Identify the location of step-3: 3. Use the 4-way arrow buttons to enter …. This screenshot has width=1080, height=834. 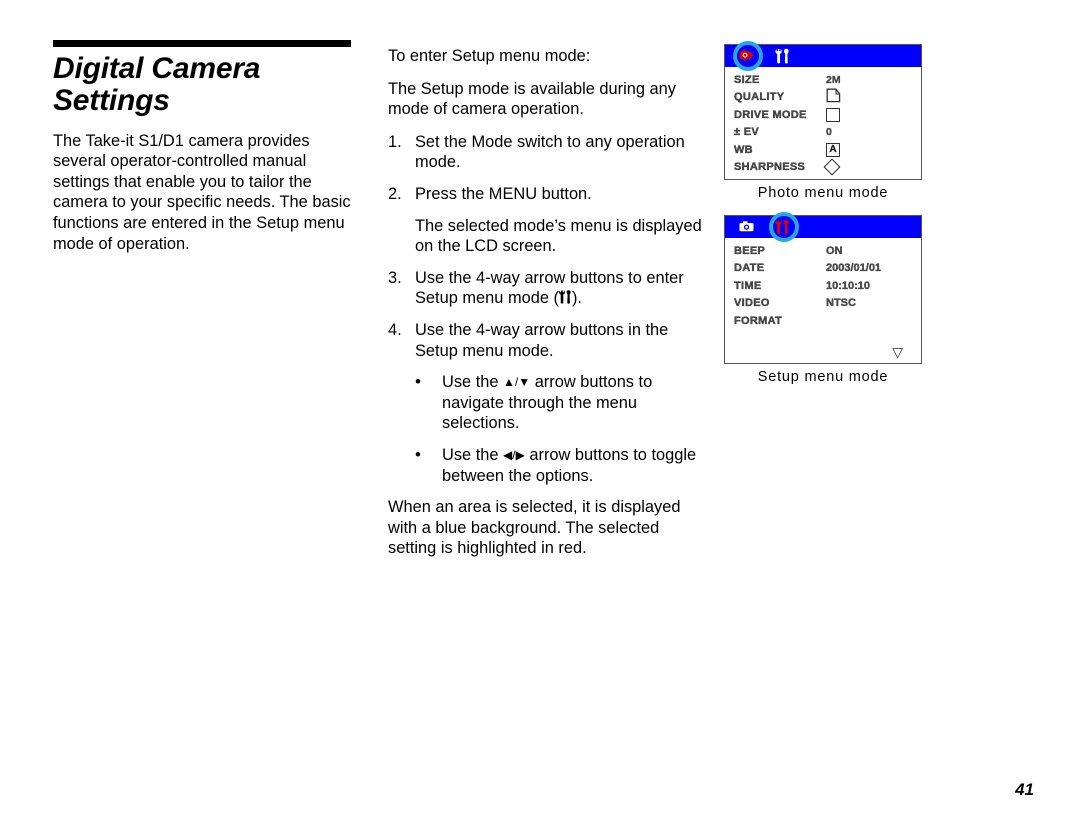
(548, 288).